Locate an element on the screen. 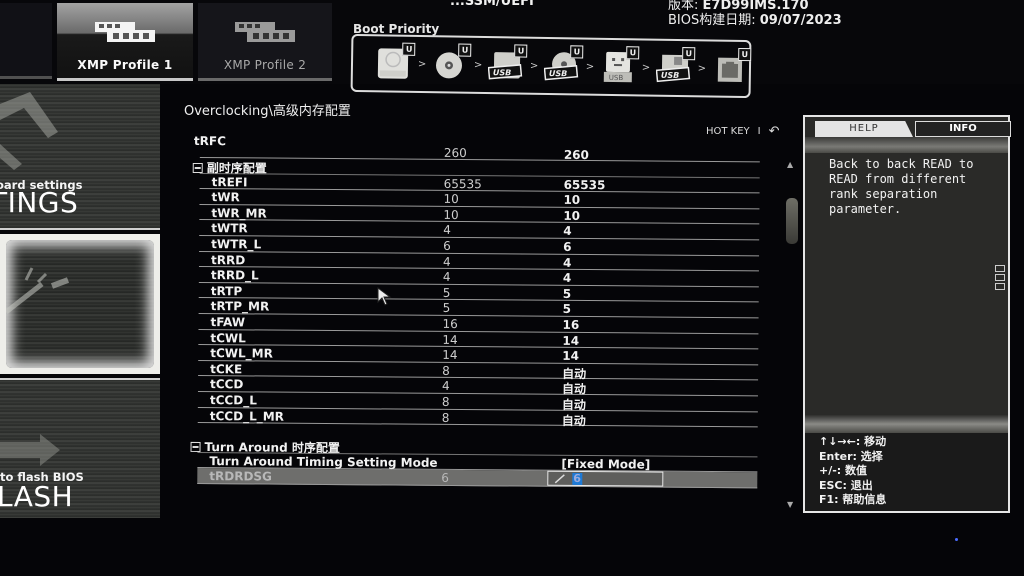  setting-name: tWR_MR is located at coordinates (239, 213).